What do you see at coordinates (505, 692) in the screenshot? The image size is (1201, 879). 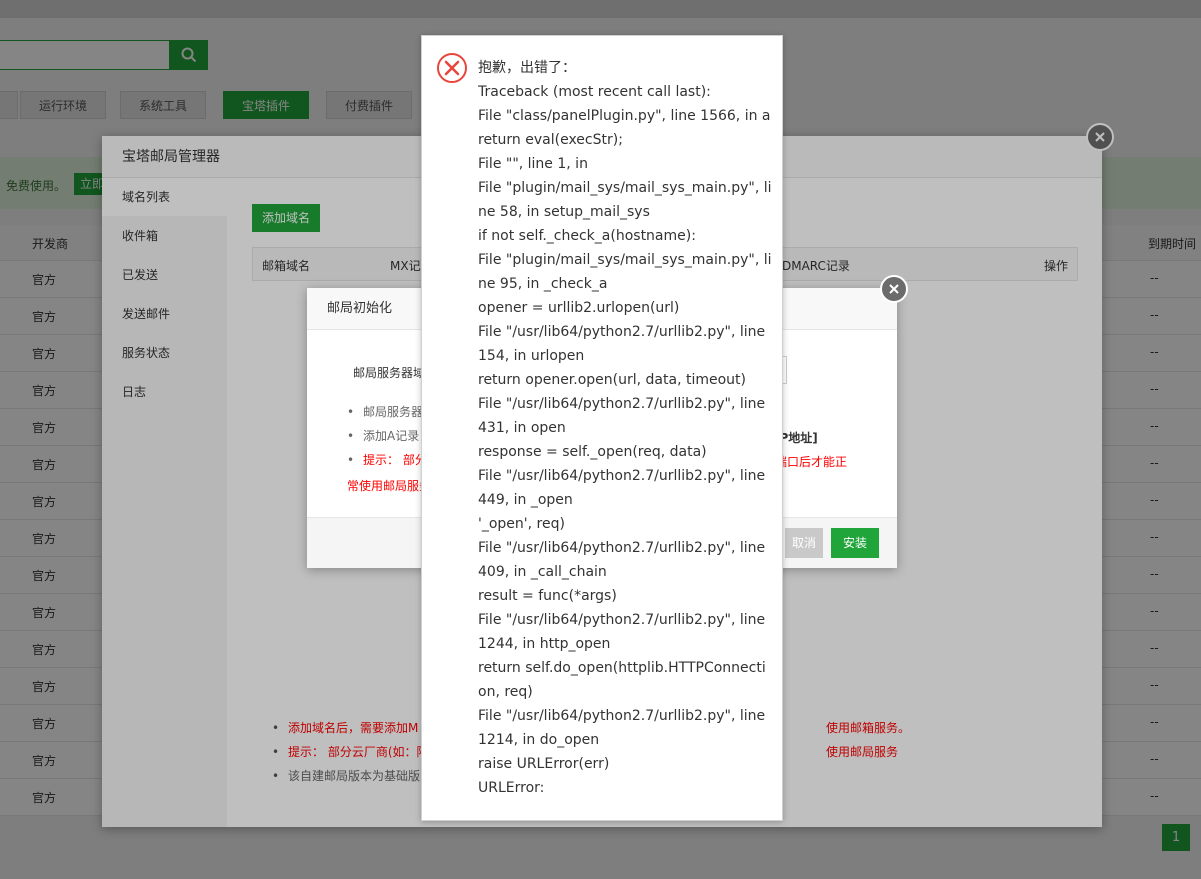 I see `traceback-line: on, req)` at bounding box center [505, 692].